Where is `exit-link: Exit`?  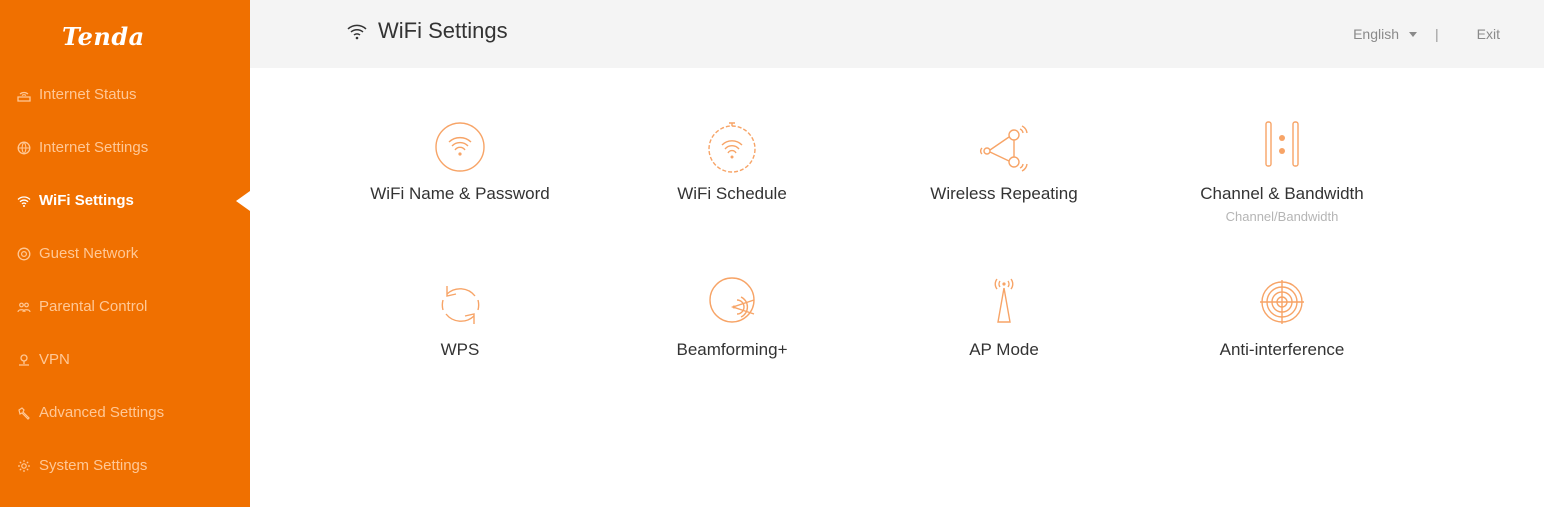 exit-link: Exit is located at coordinates (1488, 34).